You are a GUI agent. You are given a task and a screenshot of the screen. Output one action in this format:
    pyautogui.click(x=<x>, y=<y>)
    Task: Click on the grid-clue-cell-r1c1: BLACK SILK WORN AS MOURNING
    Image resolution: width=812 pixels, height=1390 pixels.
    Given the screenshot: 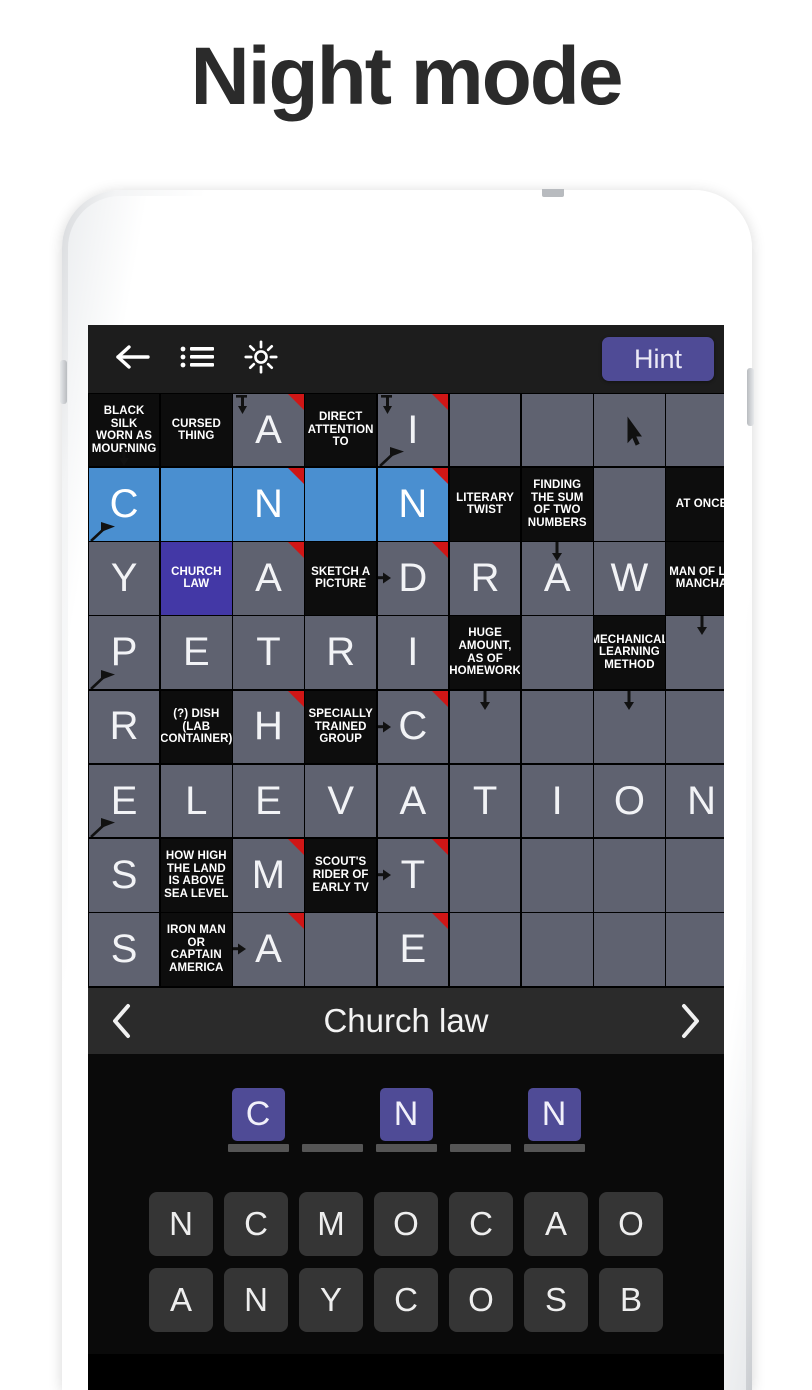 What is the action you would take?
    pyautogui.click(x=124, y=430)
    